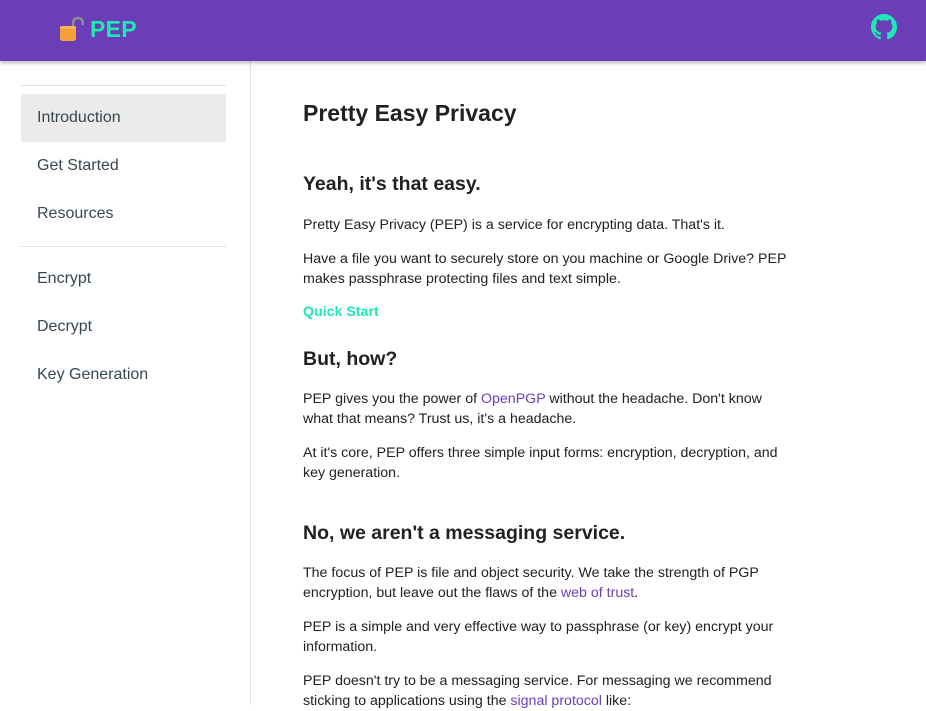 This screenshot has width=926, height=711. Describe the element at coordinates (123, 118) in the screenshot. I see `sidebar-item-introduction: Introduction` at that location.